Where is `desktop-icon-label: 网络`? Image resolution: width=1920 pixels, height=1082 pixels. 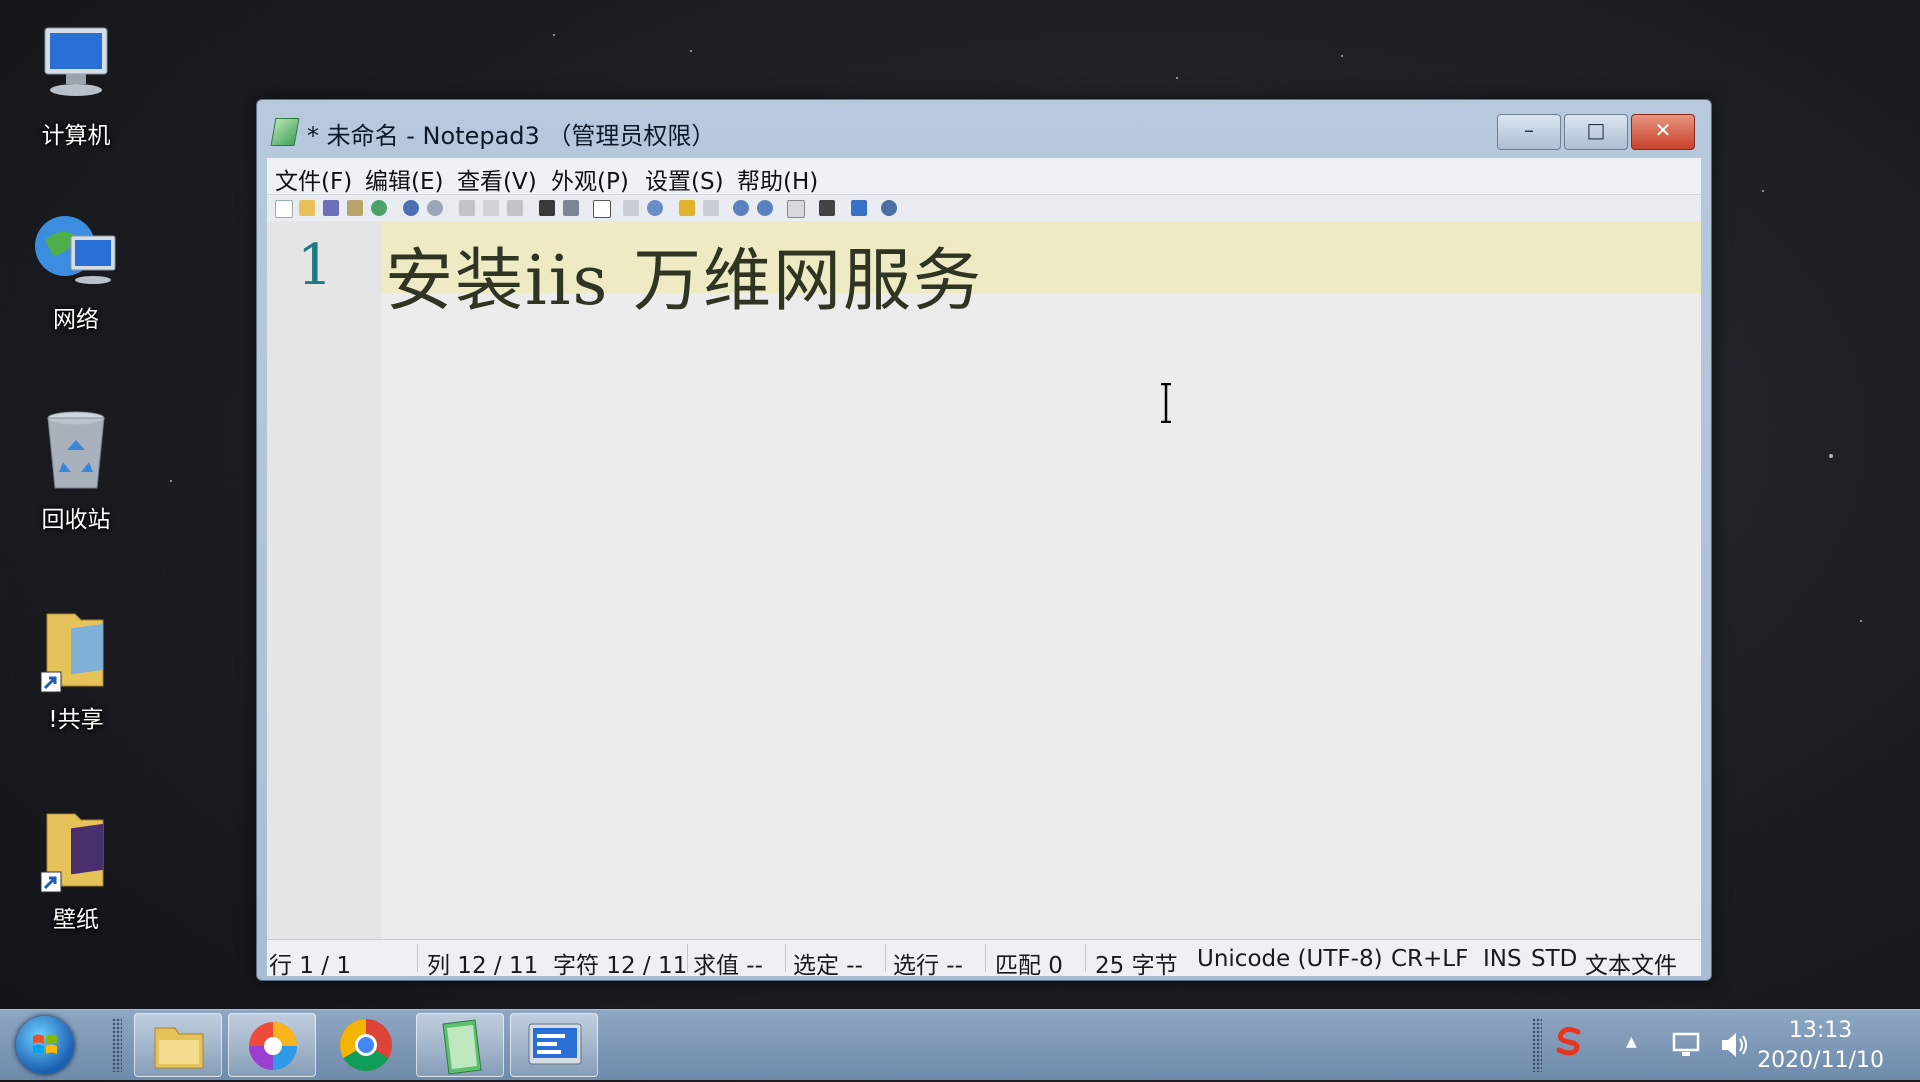 desktop-icon-label: 网络 is located at coordinates (76, 320).